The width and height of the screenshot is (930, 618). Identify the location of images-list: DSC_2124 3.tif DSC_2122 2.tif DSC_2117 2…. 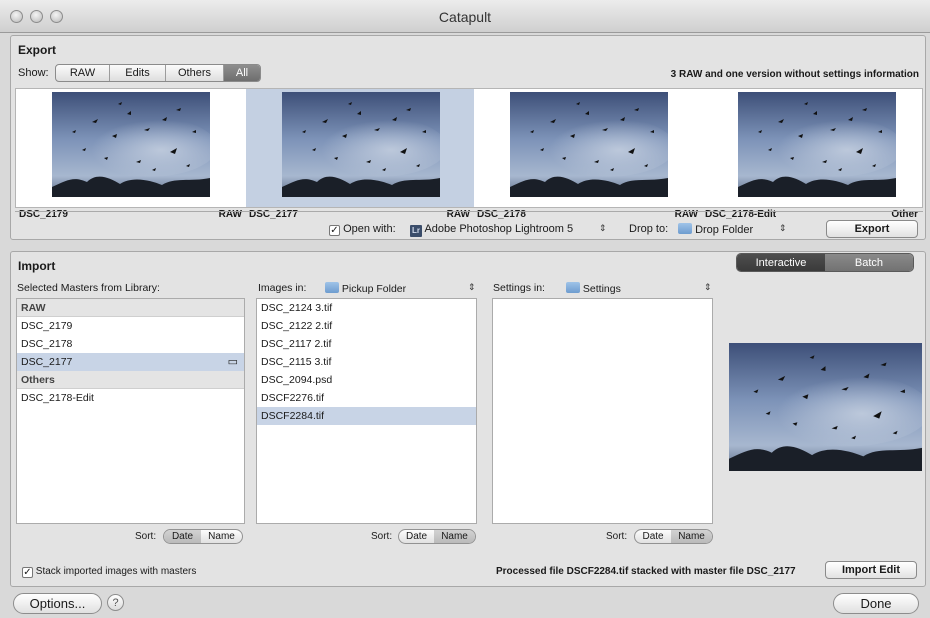
(366, 411).